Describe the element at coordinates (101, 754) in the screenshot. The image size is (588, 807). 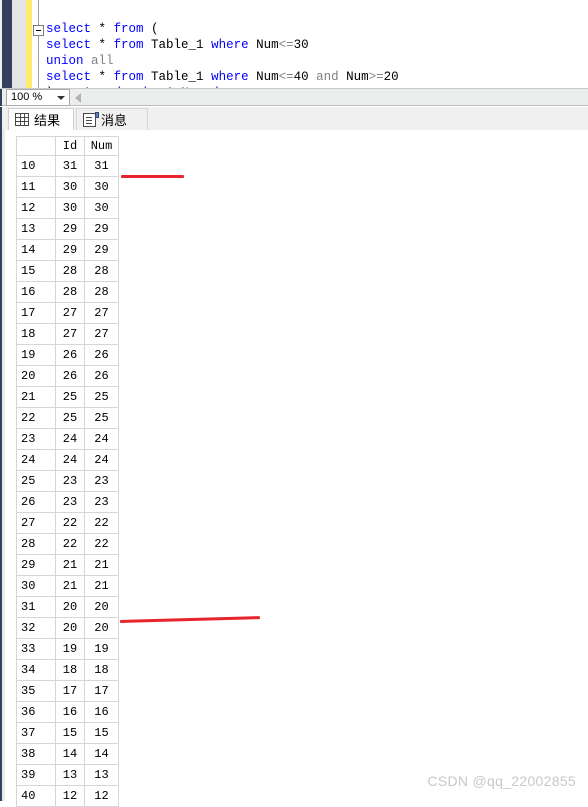
I see `cell-num: 14` at that location.